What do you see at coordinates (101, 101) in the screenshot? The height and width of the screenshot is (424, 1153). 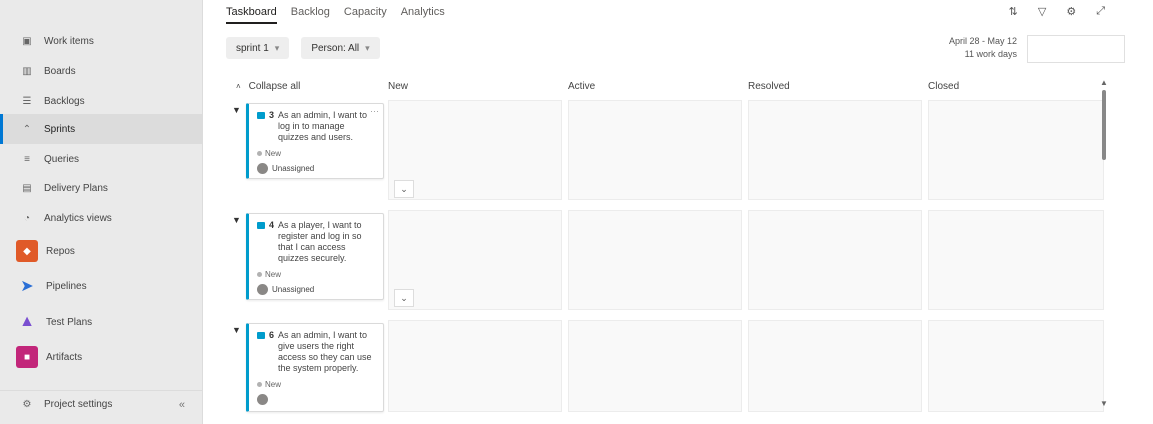 I see `sidebar-item-backlogs: ☰ Backlogs` at bounding box center [101, 101].